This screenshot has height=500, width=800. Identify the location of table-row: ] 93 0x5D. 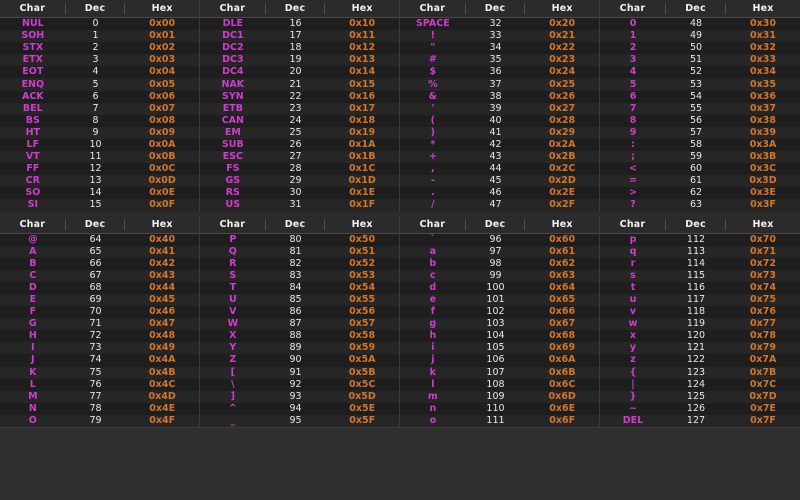
(299, 396).